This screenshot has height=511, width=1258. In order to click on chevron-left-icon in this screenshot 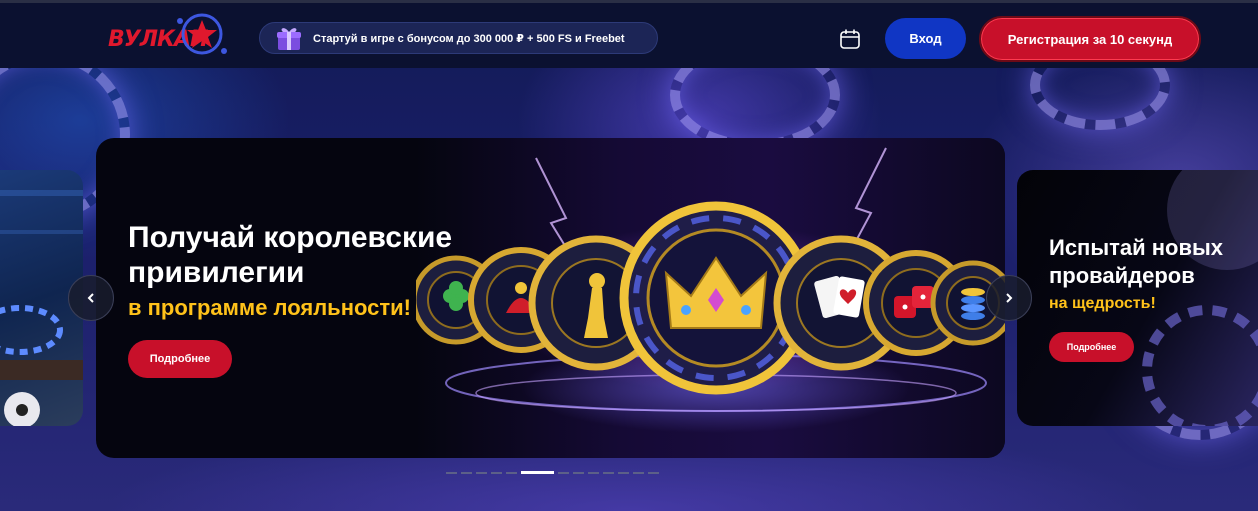, I will do `click(90, 298)`.